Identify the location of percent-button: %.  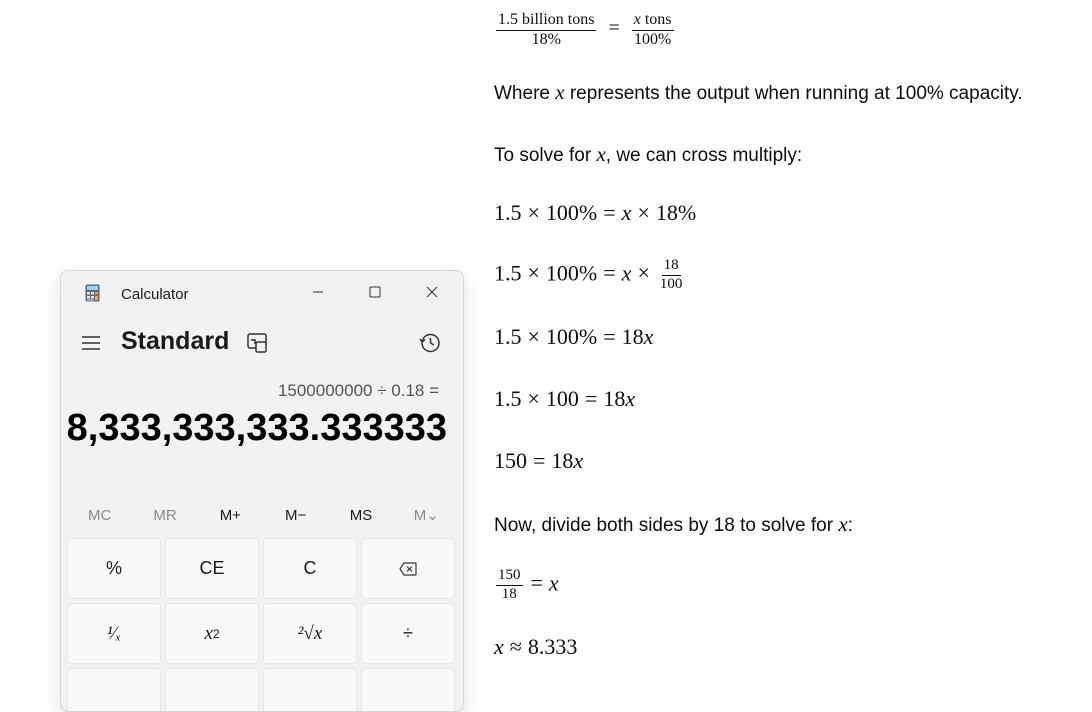
(114, 568).